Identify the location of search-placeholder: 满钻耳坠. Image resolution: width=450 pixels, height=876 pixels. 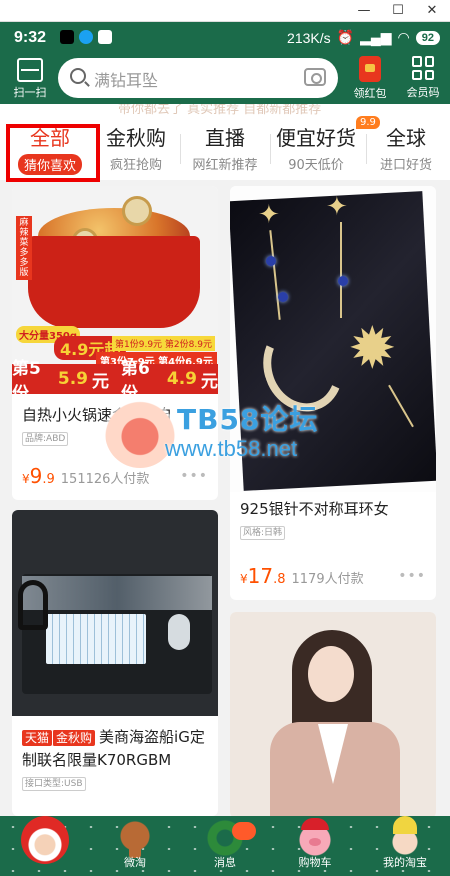
(126, 80).